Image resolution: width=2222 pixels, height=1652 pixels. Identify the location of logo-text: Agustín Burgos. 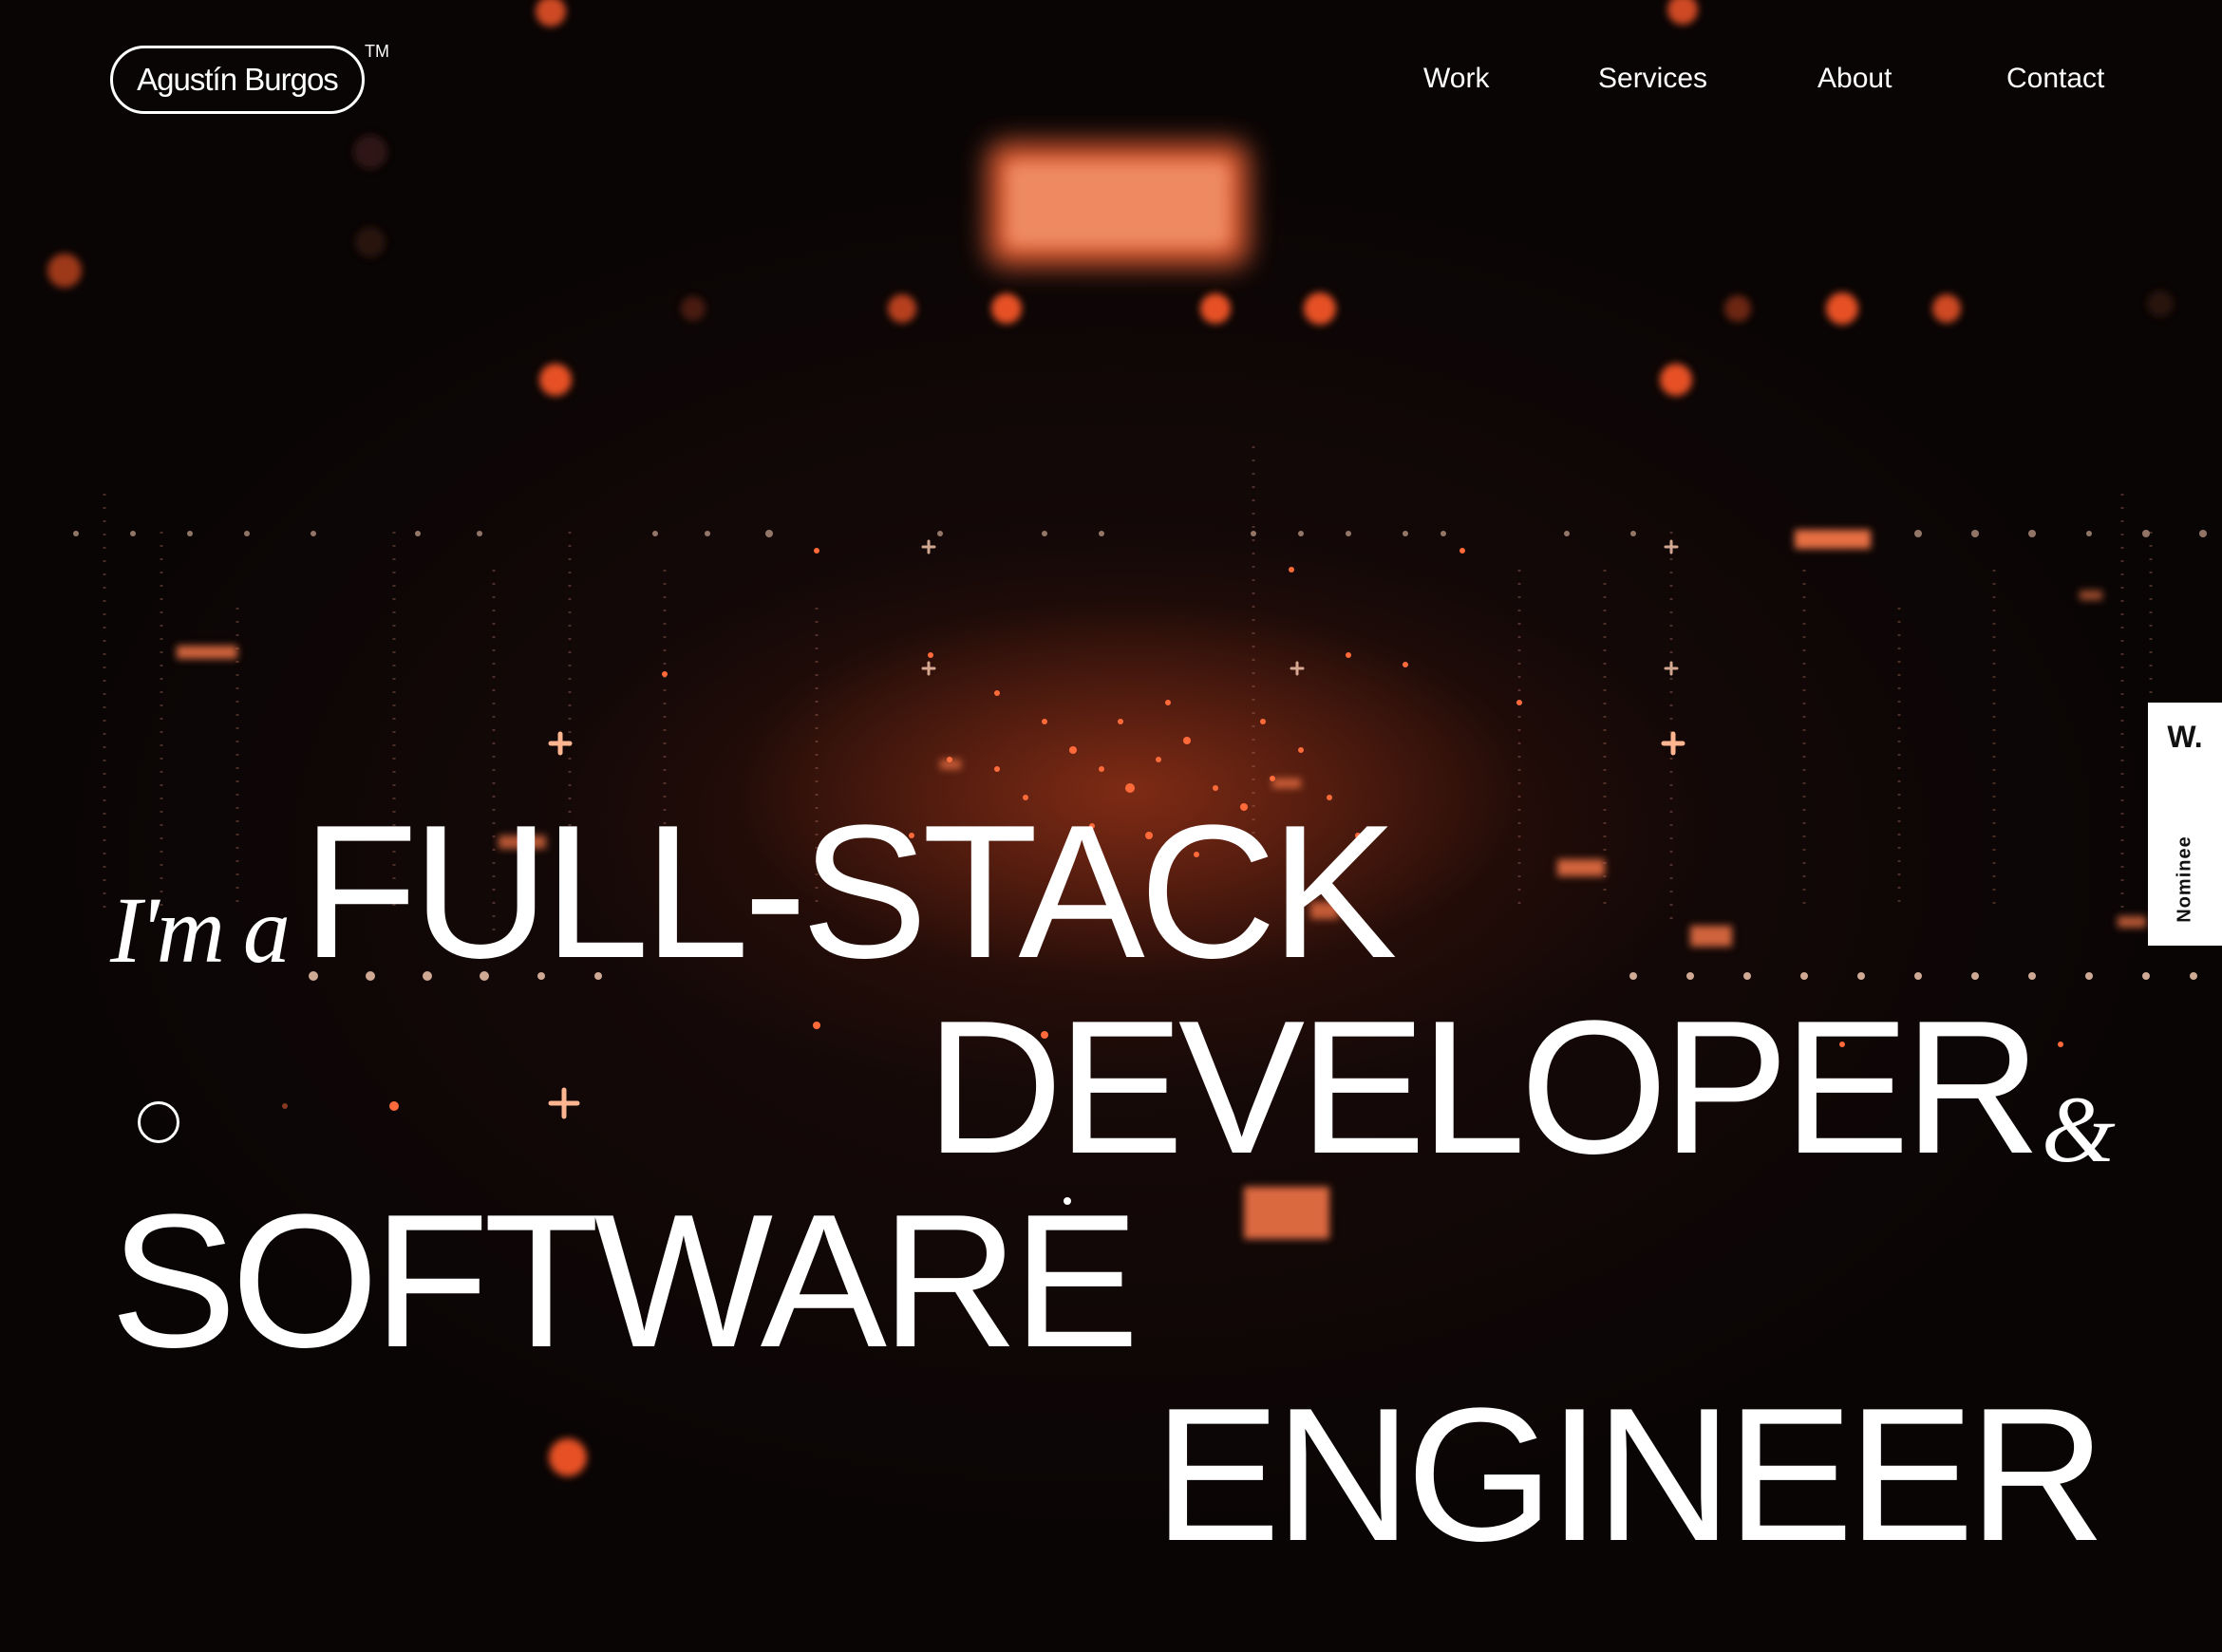
(238, 79).